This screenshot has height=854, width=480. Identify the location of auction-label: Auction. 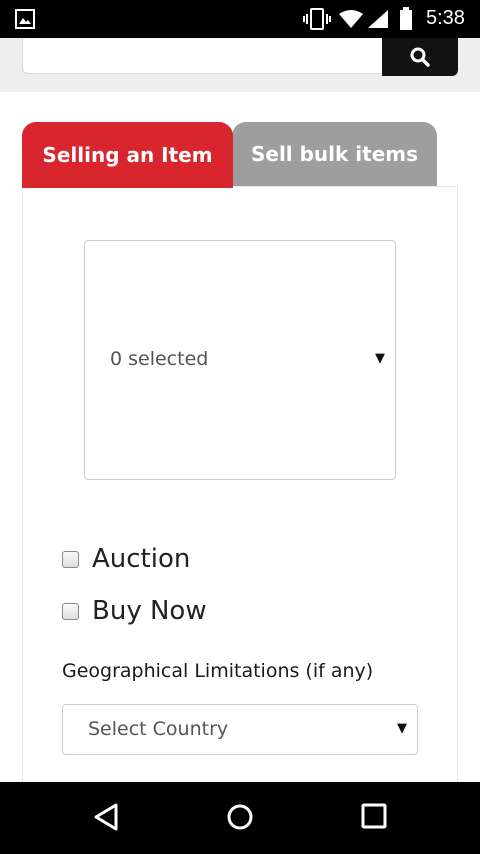
(141, 559).